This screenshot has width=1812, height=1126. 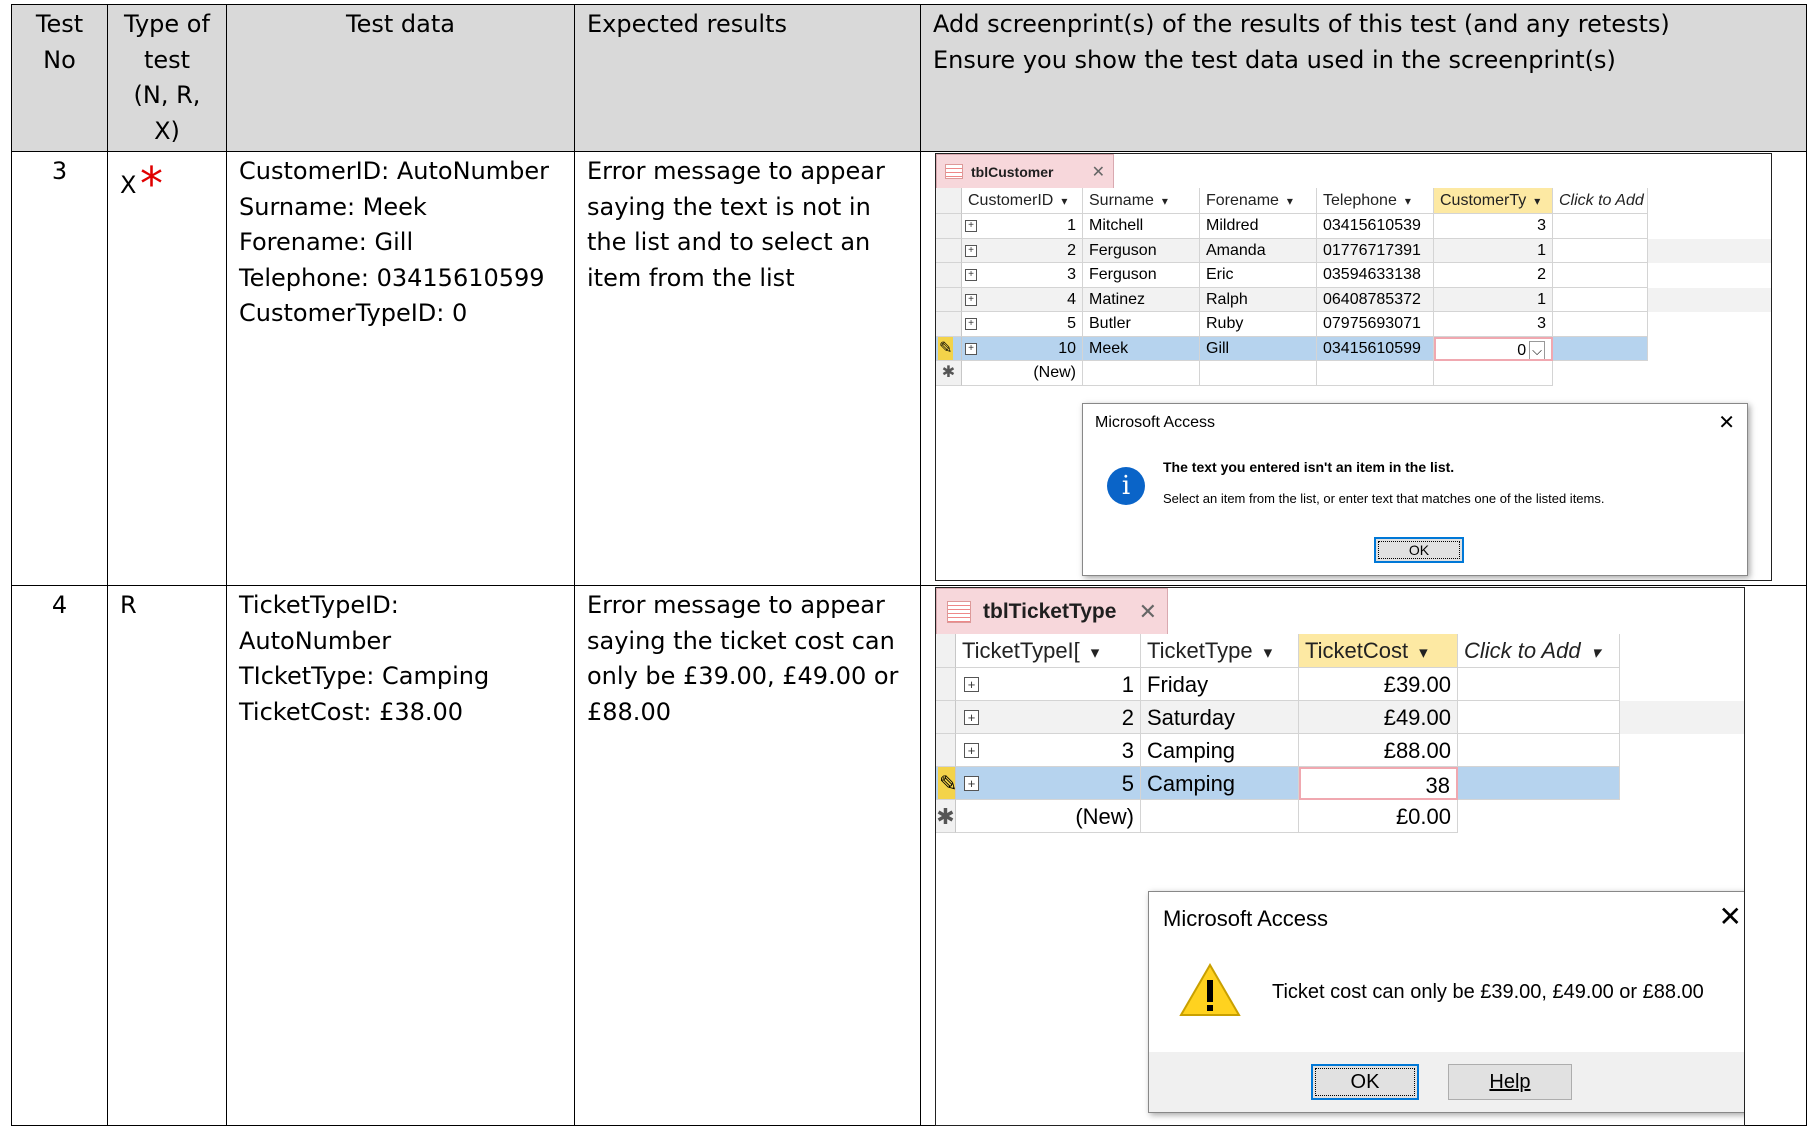 I want to click on help-button: Help, so click(x=1510, y=1082).